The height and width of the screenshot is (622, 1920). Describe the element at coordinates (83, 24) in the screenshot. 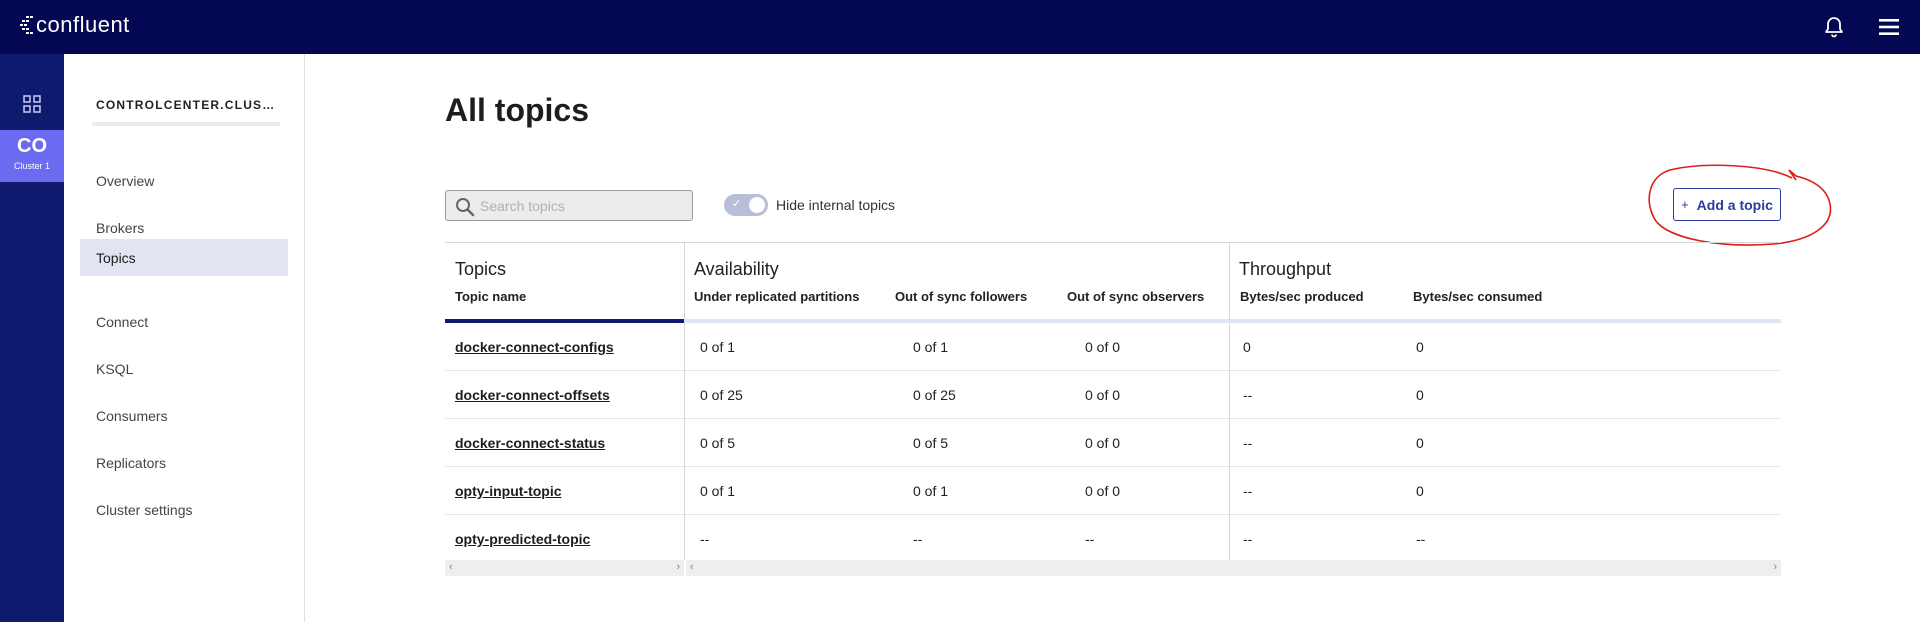

I see `logo-text: confluent` at that location.